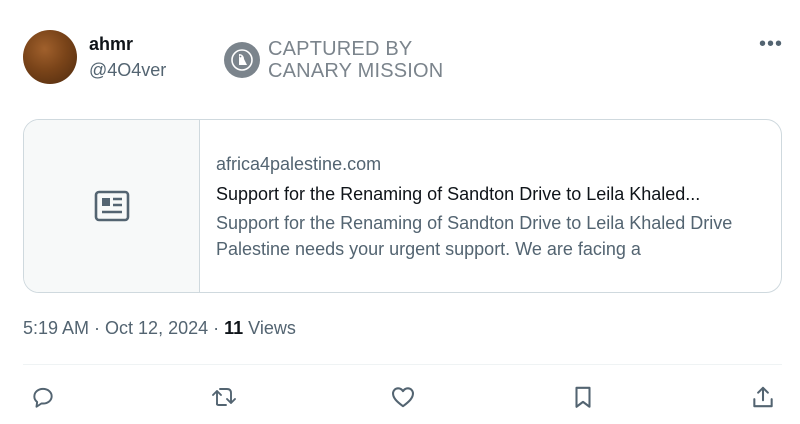 The width and height of the screenshot is (800, 424). Describe the element at coordinates (771, 44) in the screenshot. I see `more-options-button: •••` at that location.